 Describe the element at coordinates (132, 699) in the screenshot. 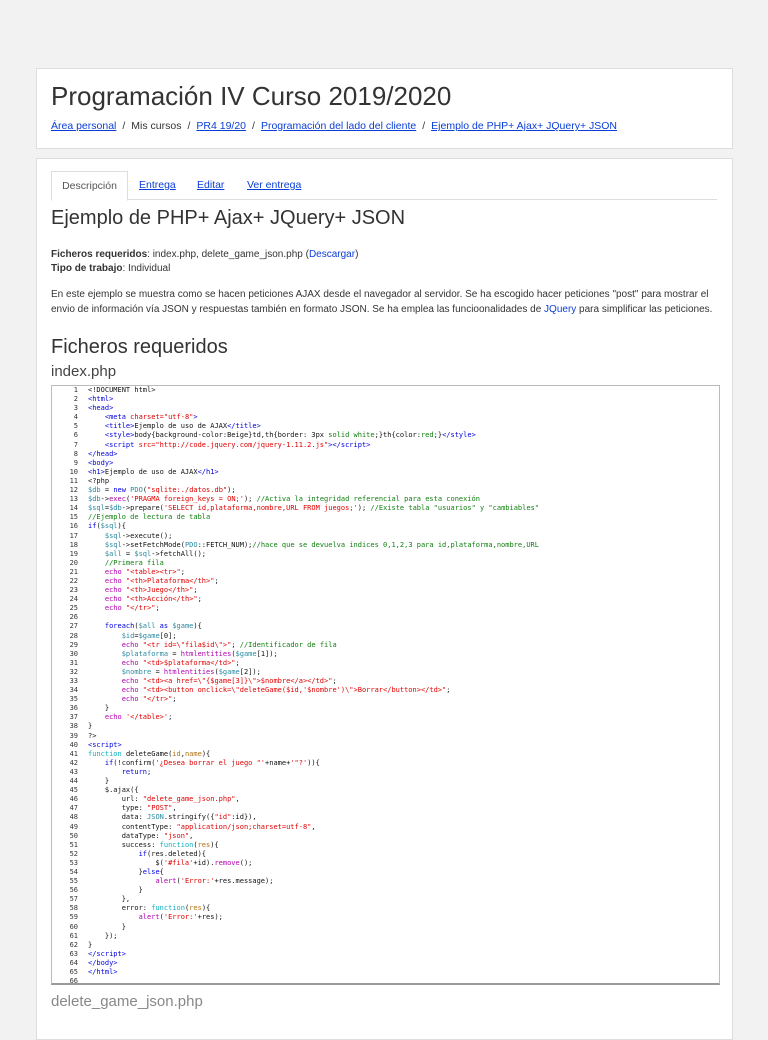

I see `code-text: echo "</tr>";` at that location.